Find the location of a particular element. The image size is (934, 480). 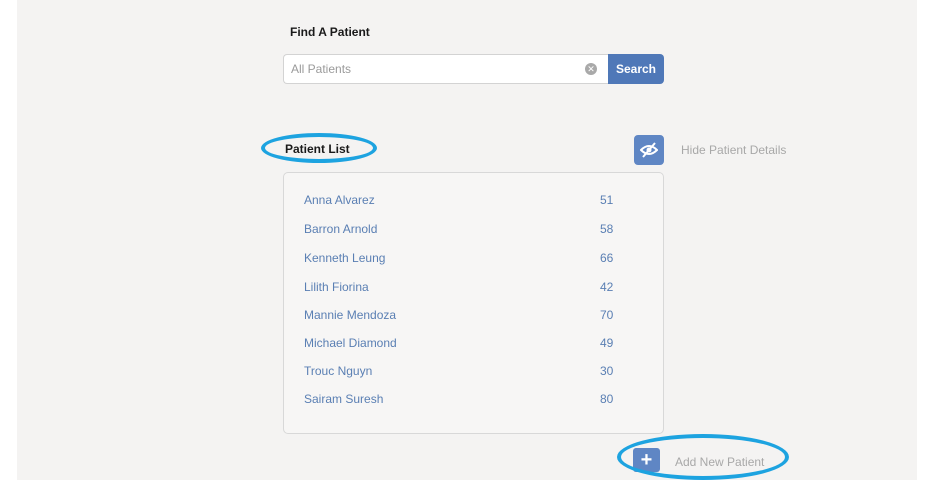

patient-name: Lilith Fiorina is located at coordinates (336, 287).